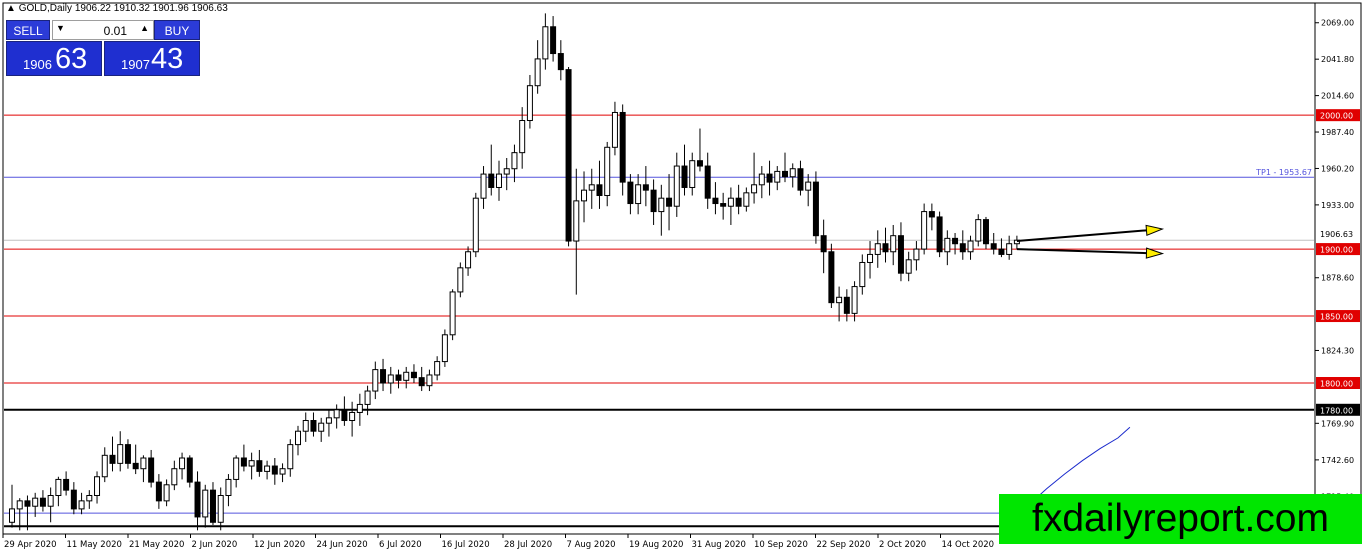 The image size is (1362, 558). I want to click on x-tick-label-8: 28 Jul 2020, so click(528, 545).